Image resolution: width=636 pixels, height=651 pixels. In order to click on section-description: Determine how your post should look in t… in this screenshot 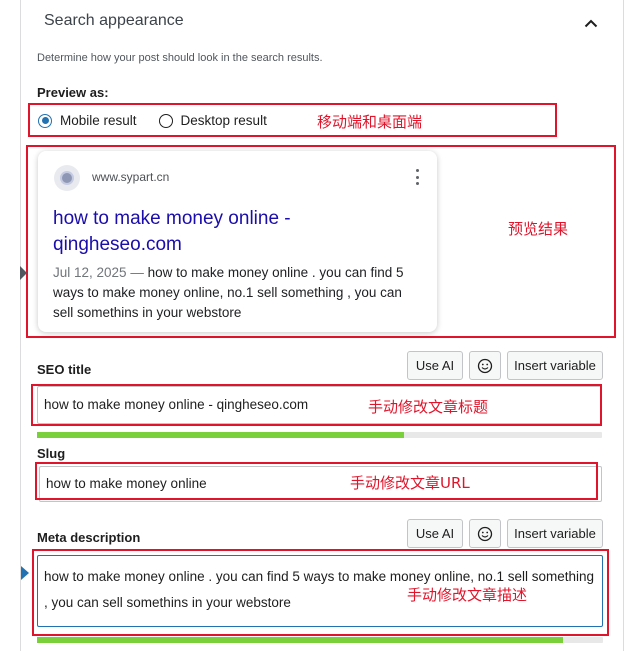, I will do `click(180, 58)`.